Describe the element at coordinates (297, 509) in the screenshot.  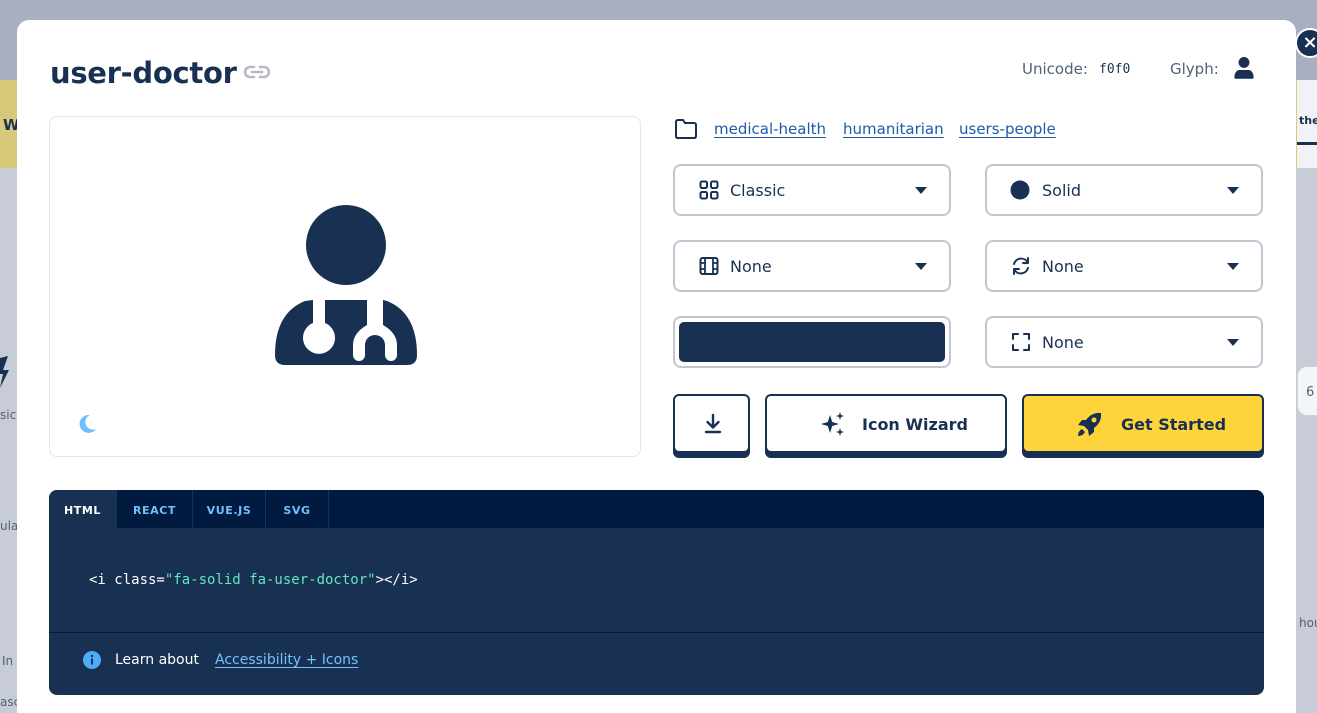
I see `tab-svg: SVG` at that location.